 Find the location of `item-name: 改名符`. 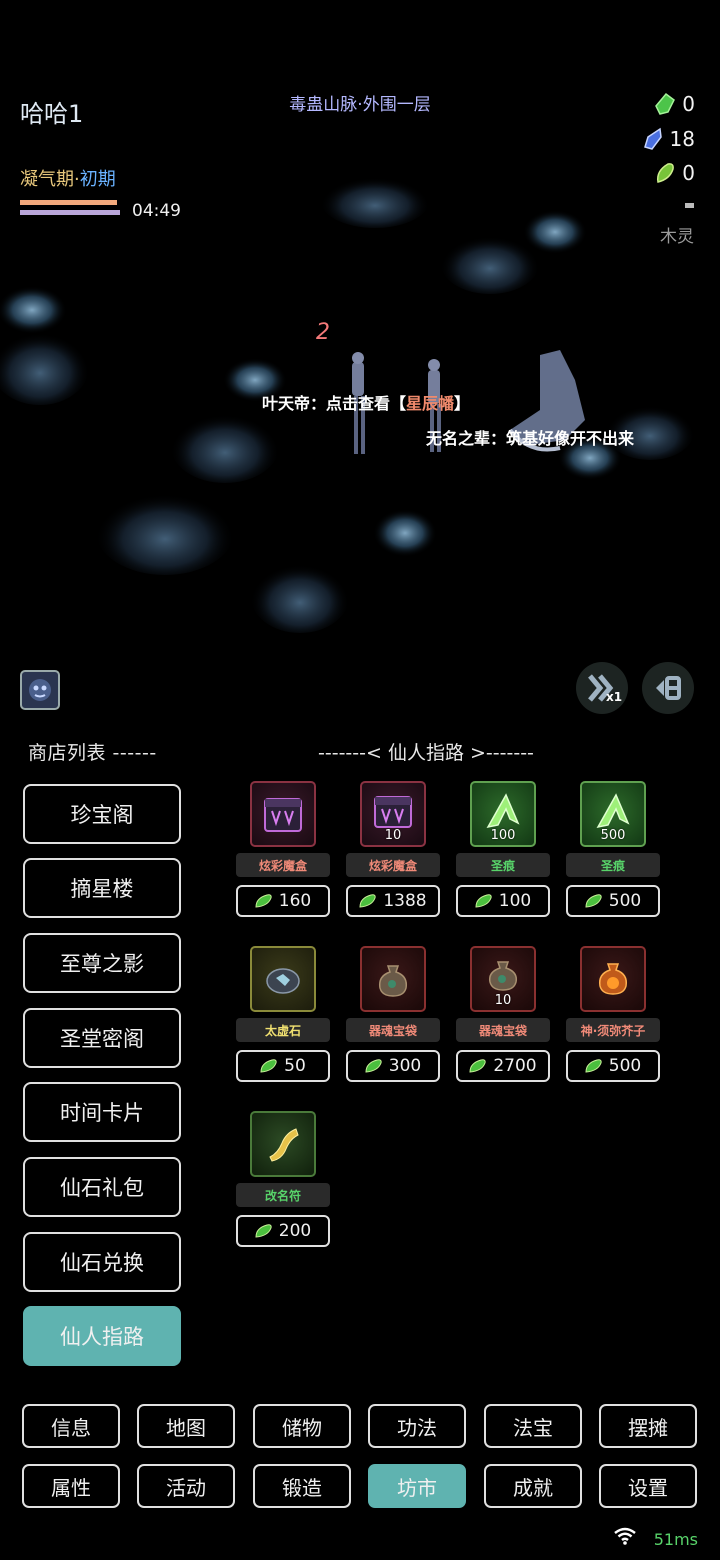

item-name: 改名符 is located at coordinates (283, 1195).